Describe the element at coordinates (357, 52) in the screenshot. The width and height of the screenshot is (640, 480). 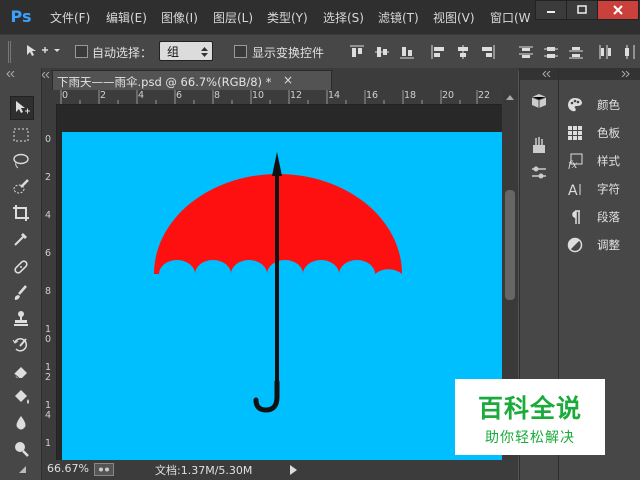
I see `align-top-icon` at that location.